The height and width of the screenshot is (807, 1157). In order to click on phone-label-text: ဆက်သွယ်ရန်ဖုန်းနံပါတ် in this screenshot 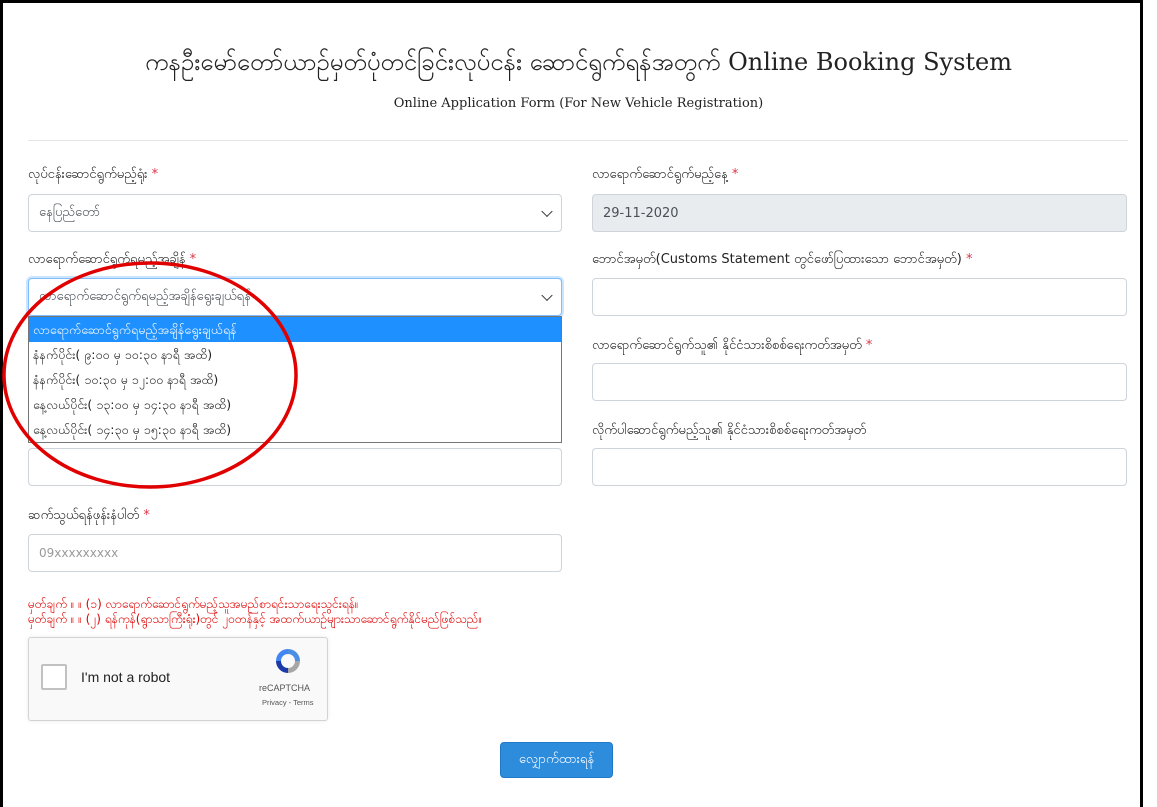, I will do `click(84, 515)`.